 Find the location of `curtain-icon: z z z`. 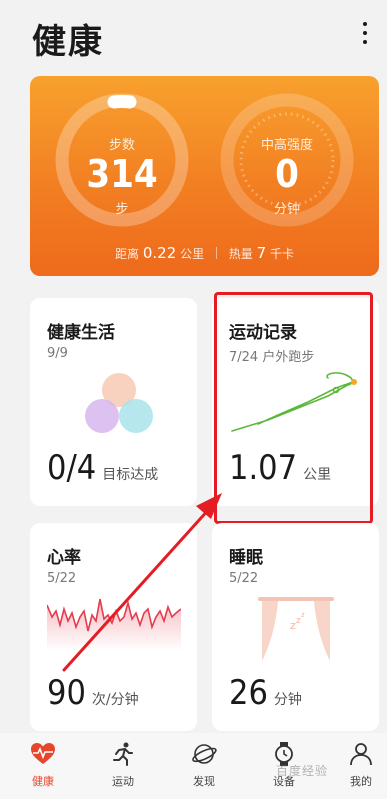

curtain-icon: z z z is located at coordinates (296, 629).